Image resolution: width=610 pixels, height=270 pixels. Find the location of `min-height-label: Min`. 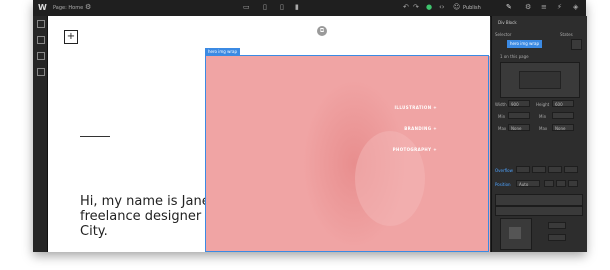

min-height-label: Min is located at coordinates (543, 116).